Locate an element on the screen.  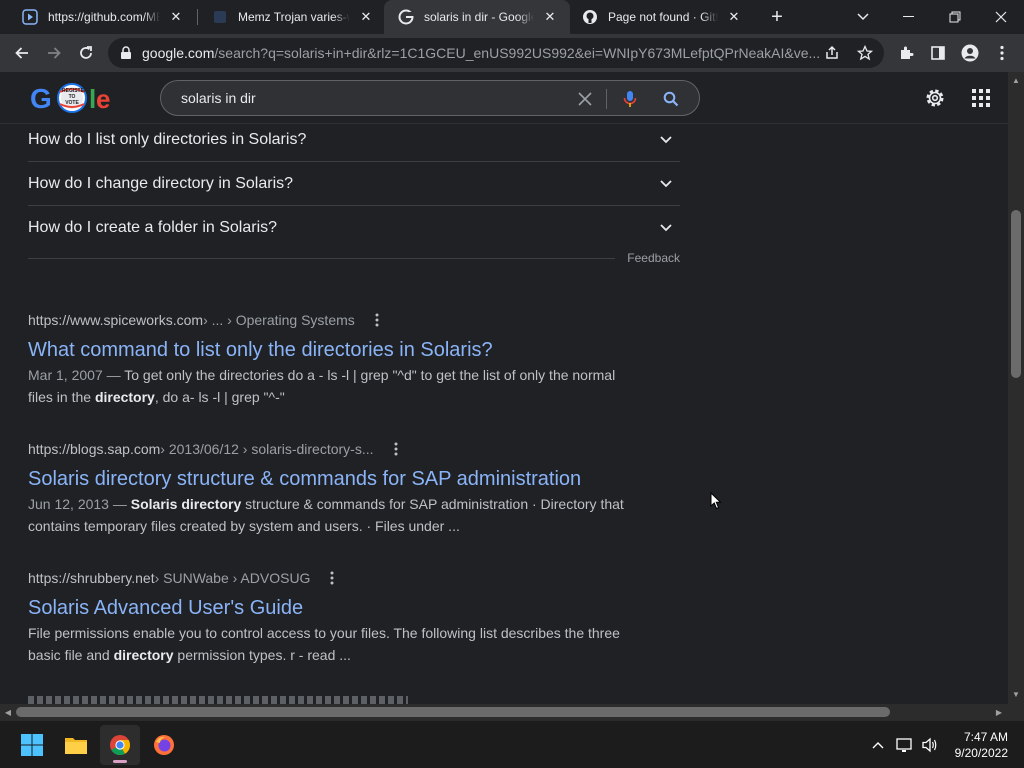
scroll-right-arrow-icon: ▶ is located at coordinates (999, 712).